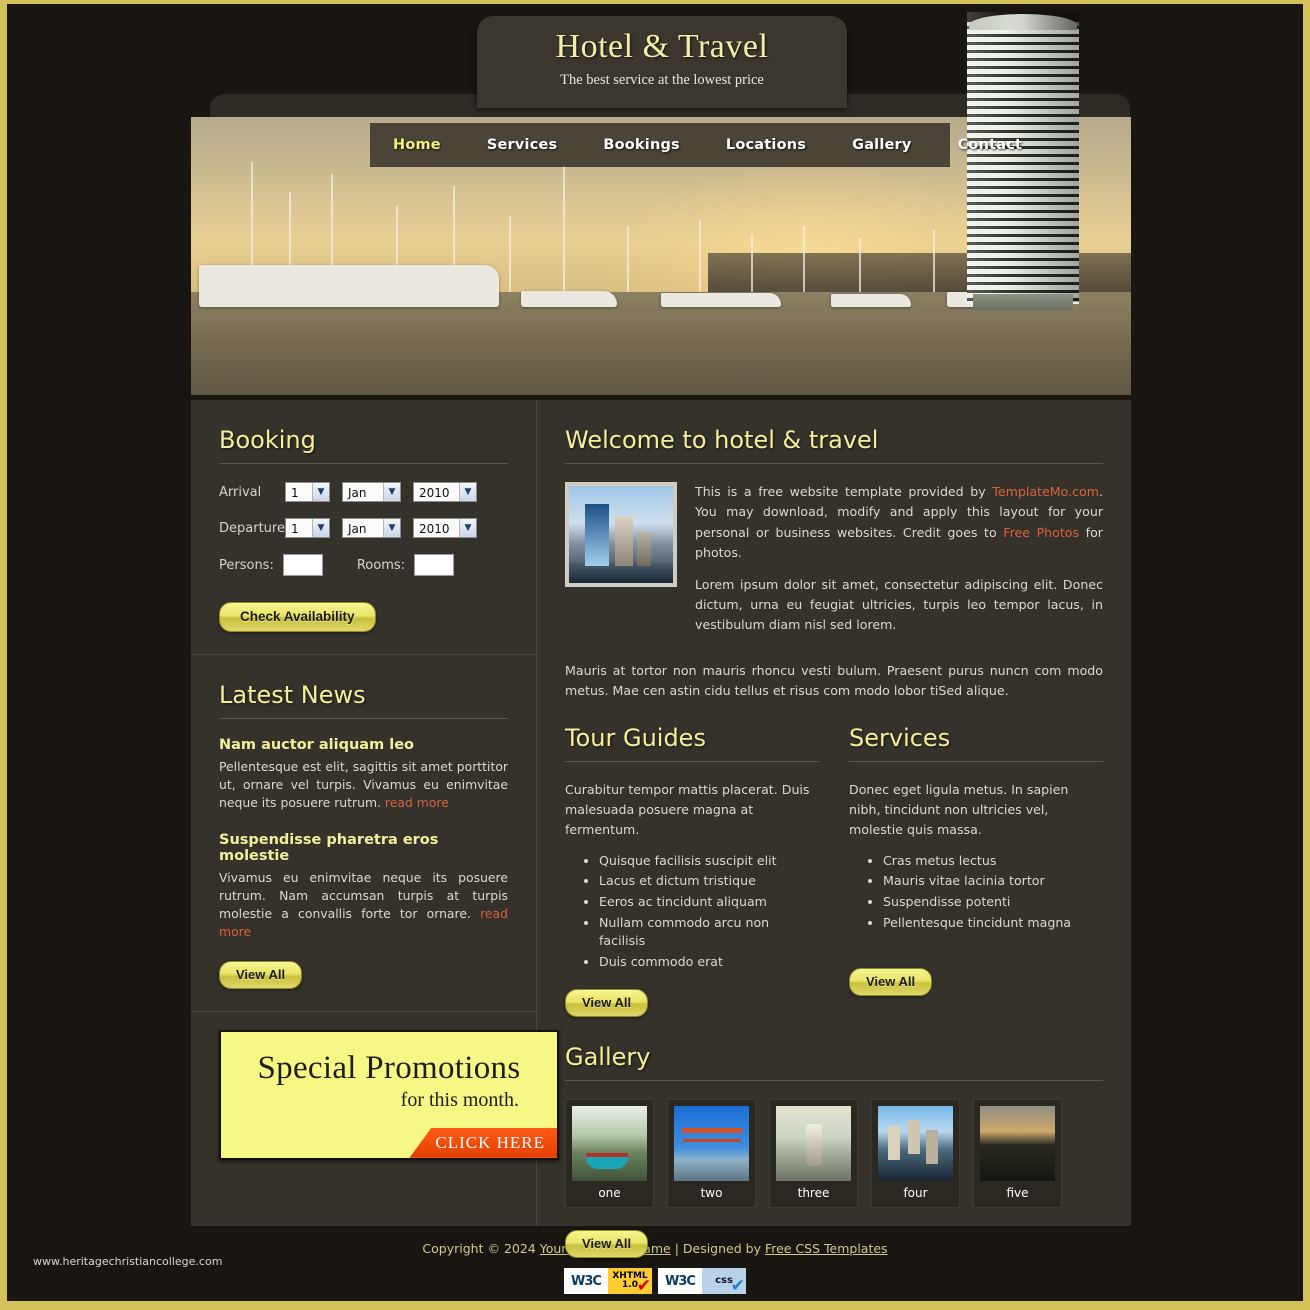 The height and width of the screenshot is (1310, 1310). What do you see at coordinates (680, 1281) in the screenshot?
I see `w3c-logo-icon: W3C` at bounding box center [680, 1281].